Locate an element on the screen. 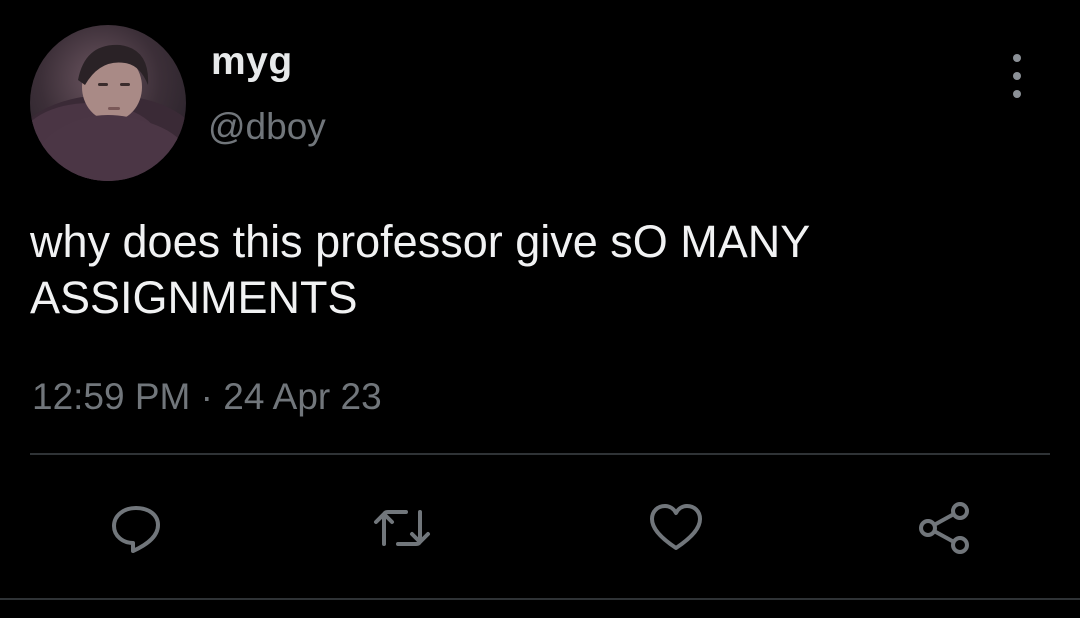  retweet-icon is located at coordinates (402, 528).